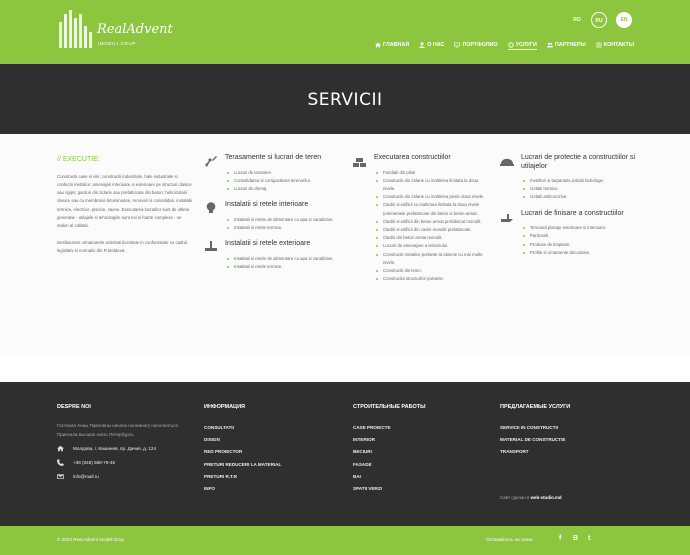 This screenshot has height=555, width=690. What do you see at coordinates (274, 477) in the screenshot?
I see `footer-link: PRETURI R.T.R` at bounding box center [274, 477].